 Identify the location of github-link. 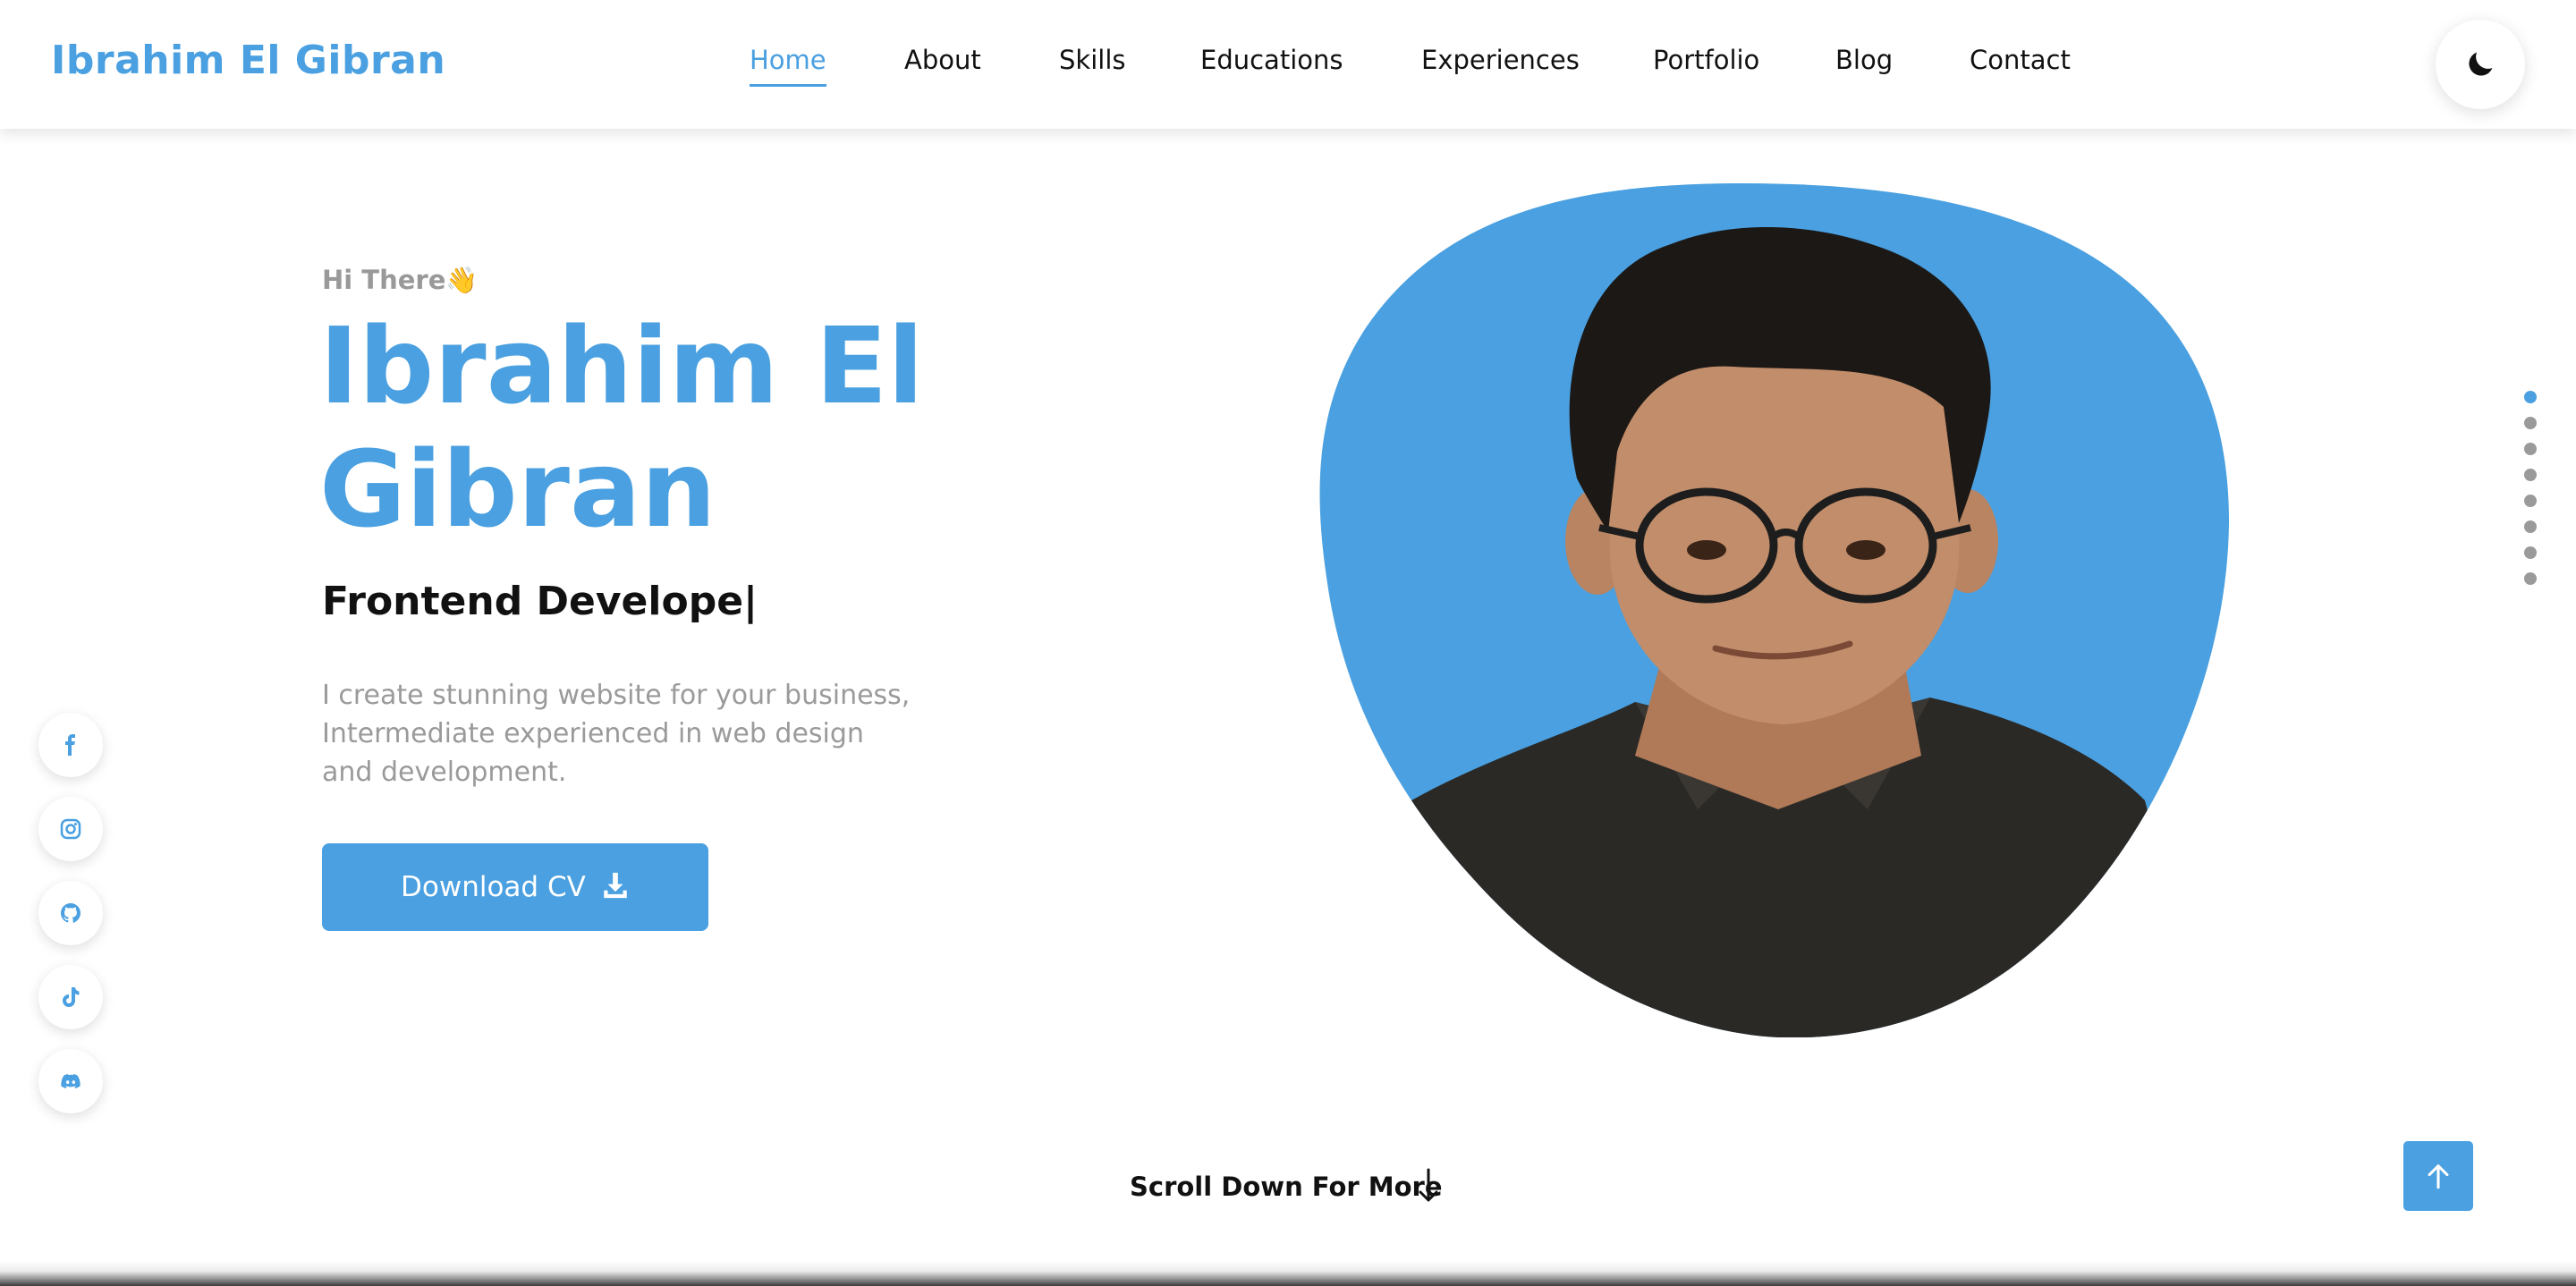
(70, 913).